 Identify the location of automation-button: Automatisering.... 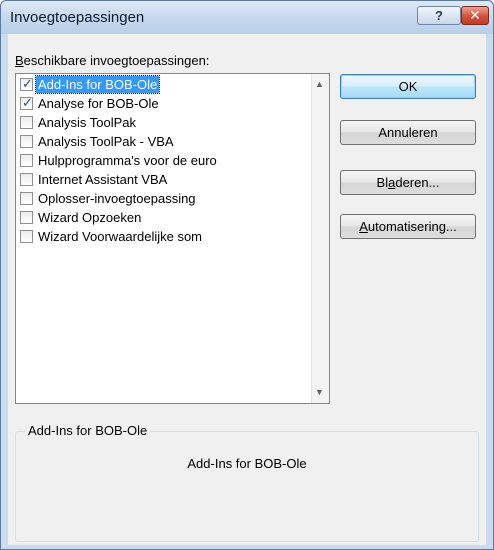
(408, 226).